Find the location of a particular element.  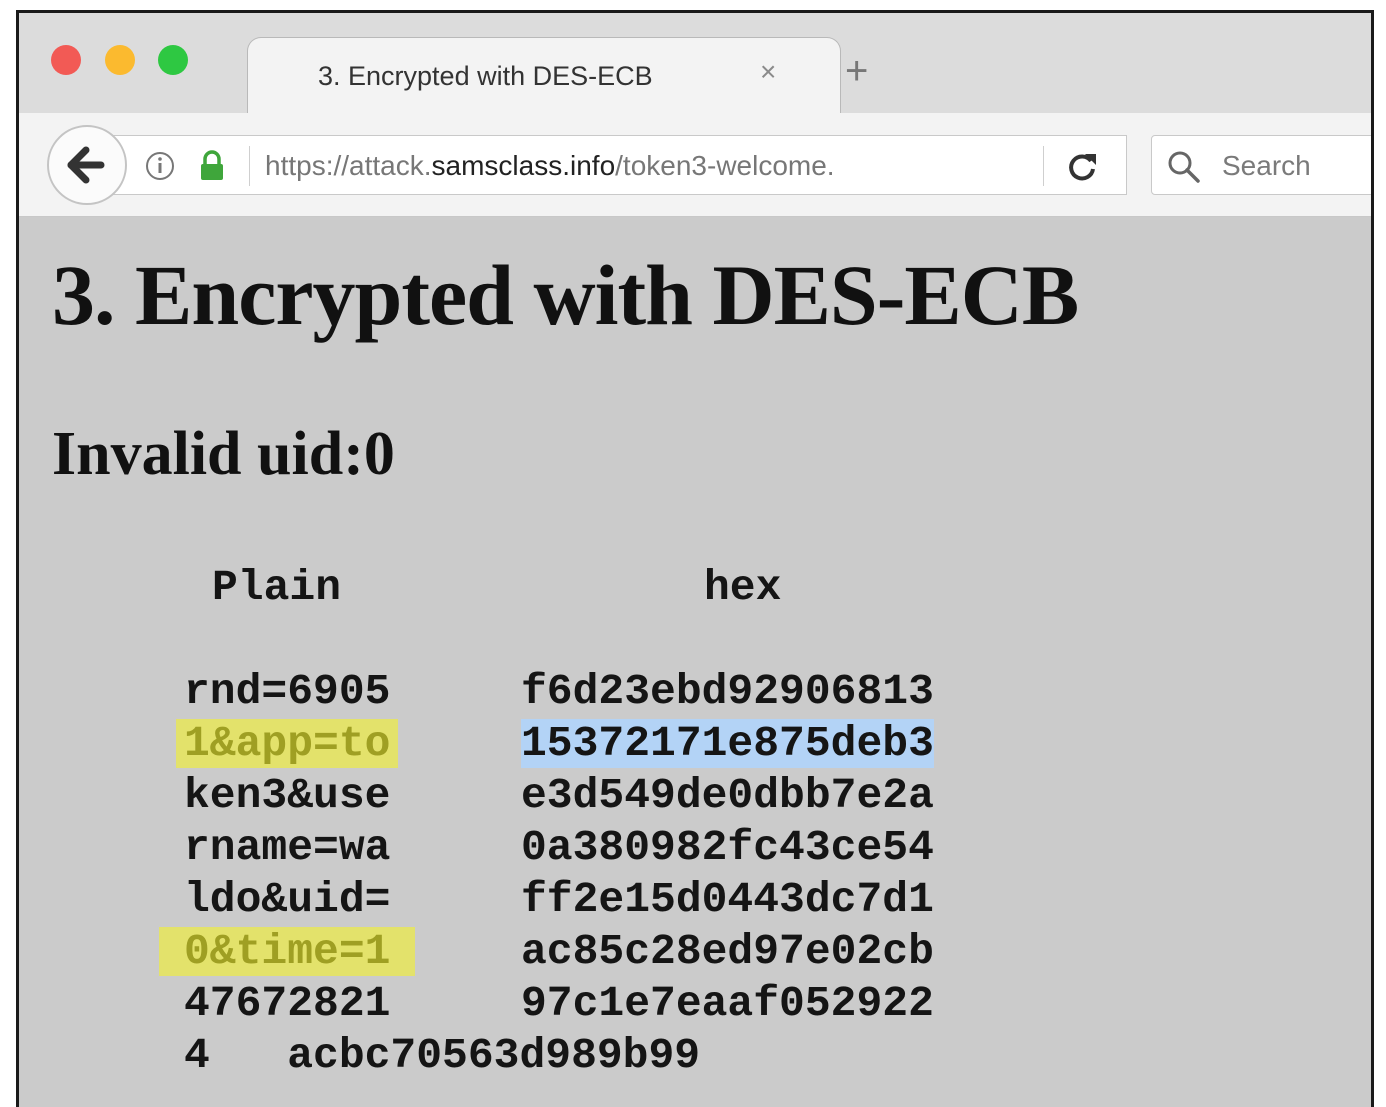

plus-icon: + is located at coordinates (856, 71).